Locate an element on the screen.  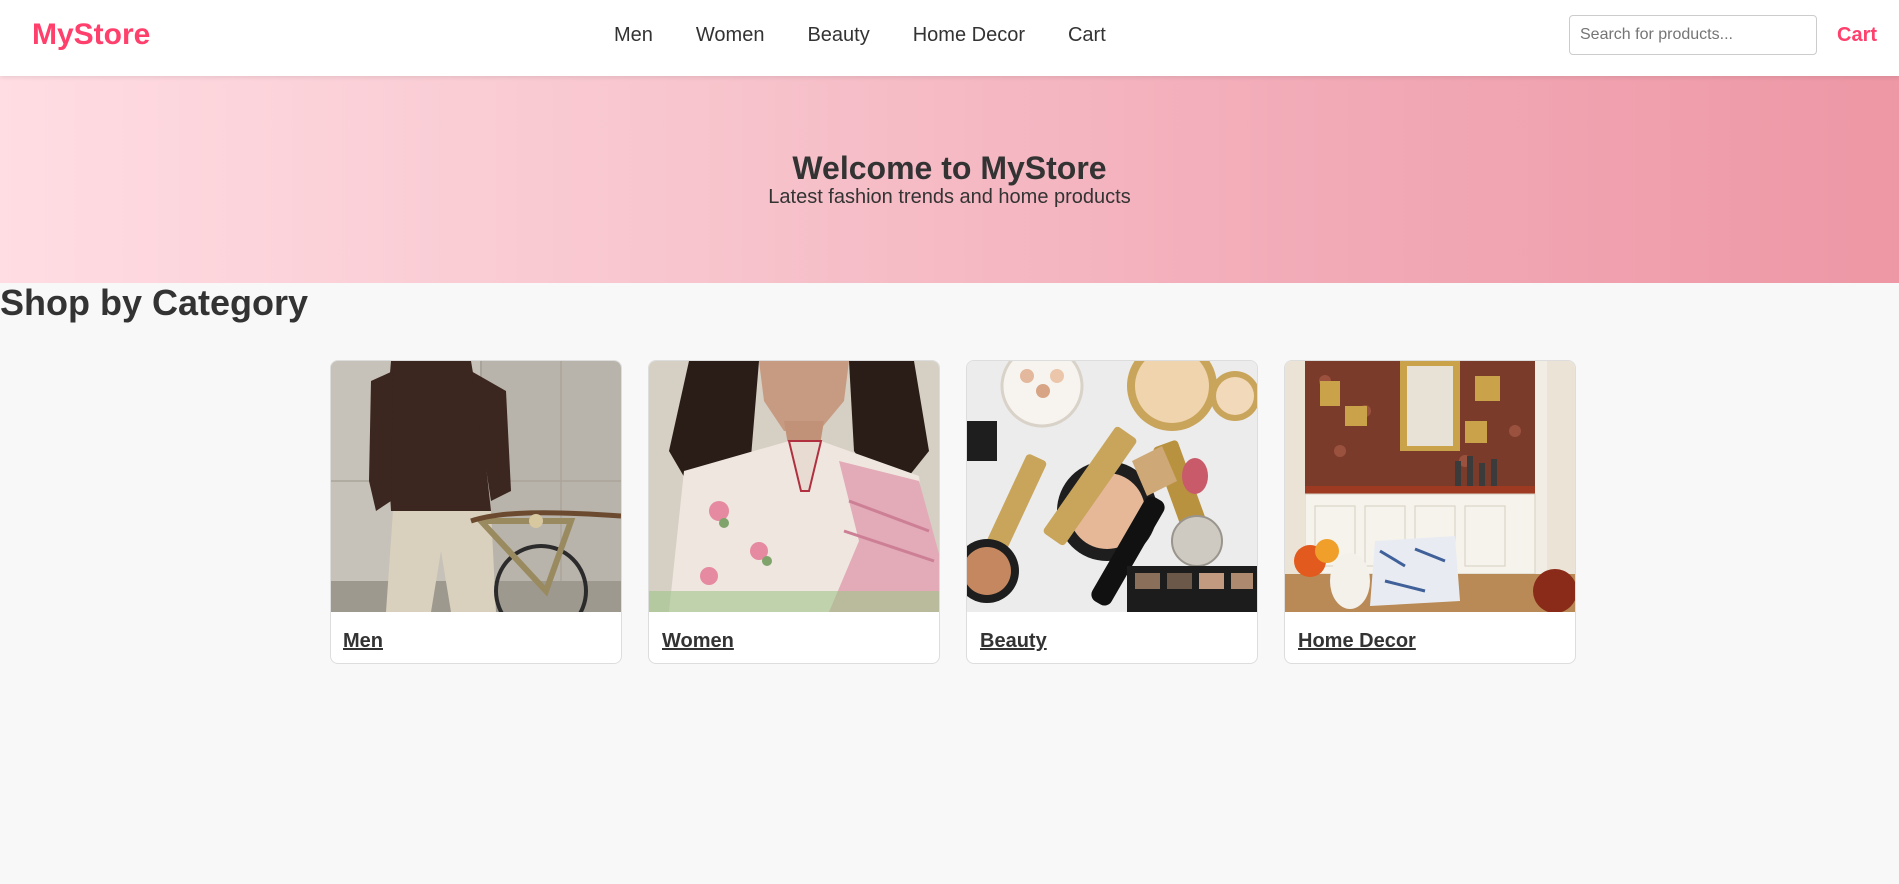
store-logo: MyStore is located at coordinates (91, 35).